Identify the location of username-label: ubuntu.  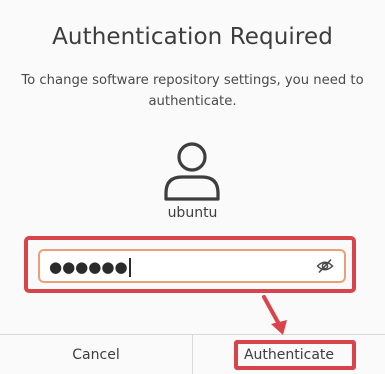
(192, 213).